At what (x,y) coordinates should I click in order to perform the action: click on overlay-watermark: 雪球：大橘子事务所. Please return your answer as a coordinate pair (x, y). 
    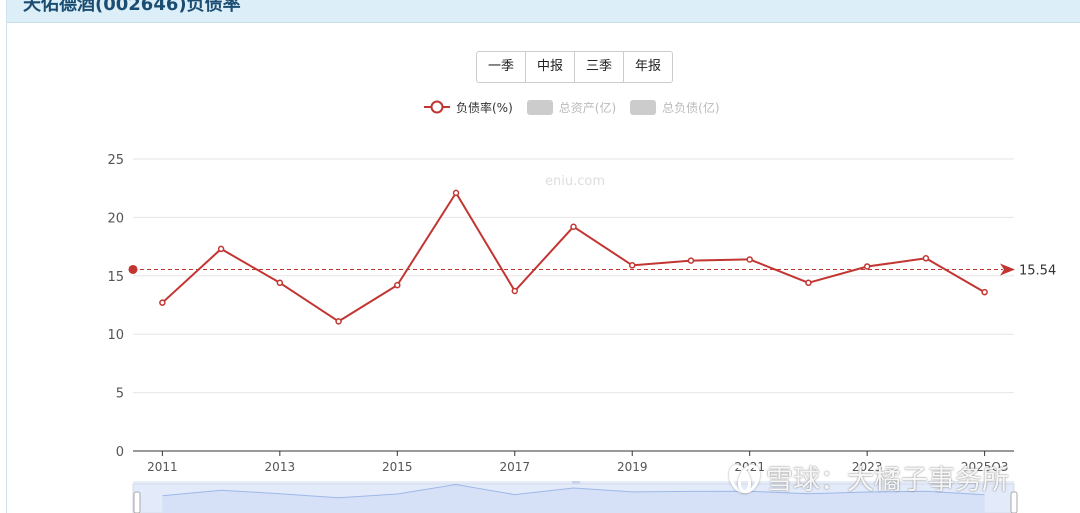
    Looking at the image, I should click on (868, 477).